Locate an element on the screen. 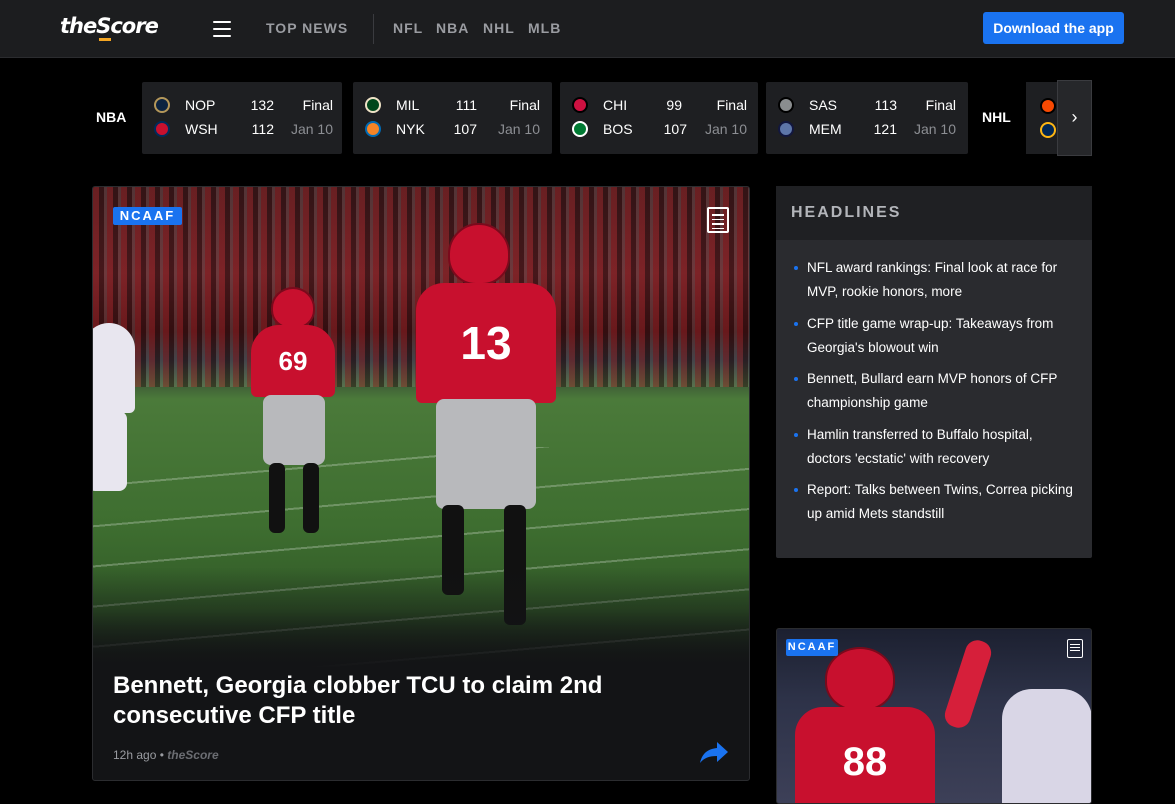 The image size is (1175, 804). article-icon is located at coordinates (1075, 648).